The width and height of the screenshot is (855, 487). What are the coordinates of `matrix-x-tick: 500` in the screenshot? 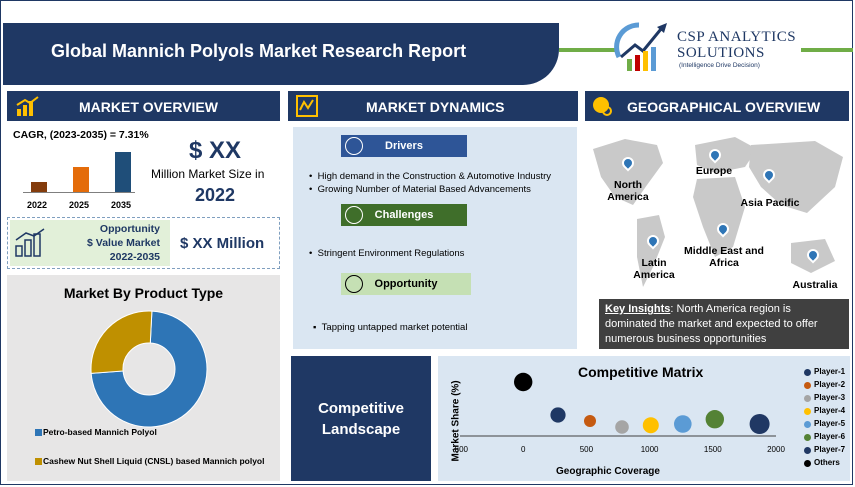 It's located at (587, 449).